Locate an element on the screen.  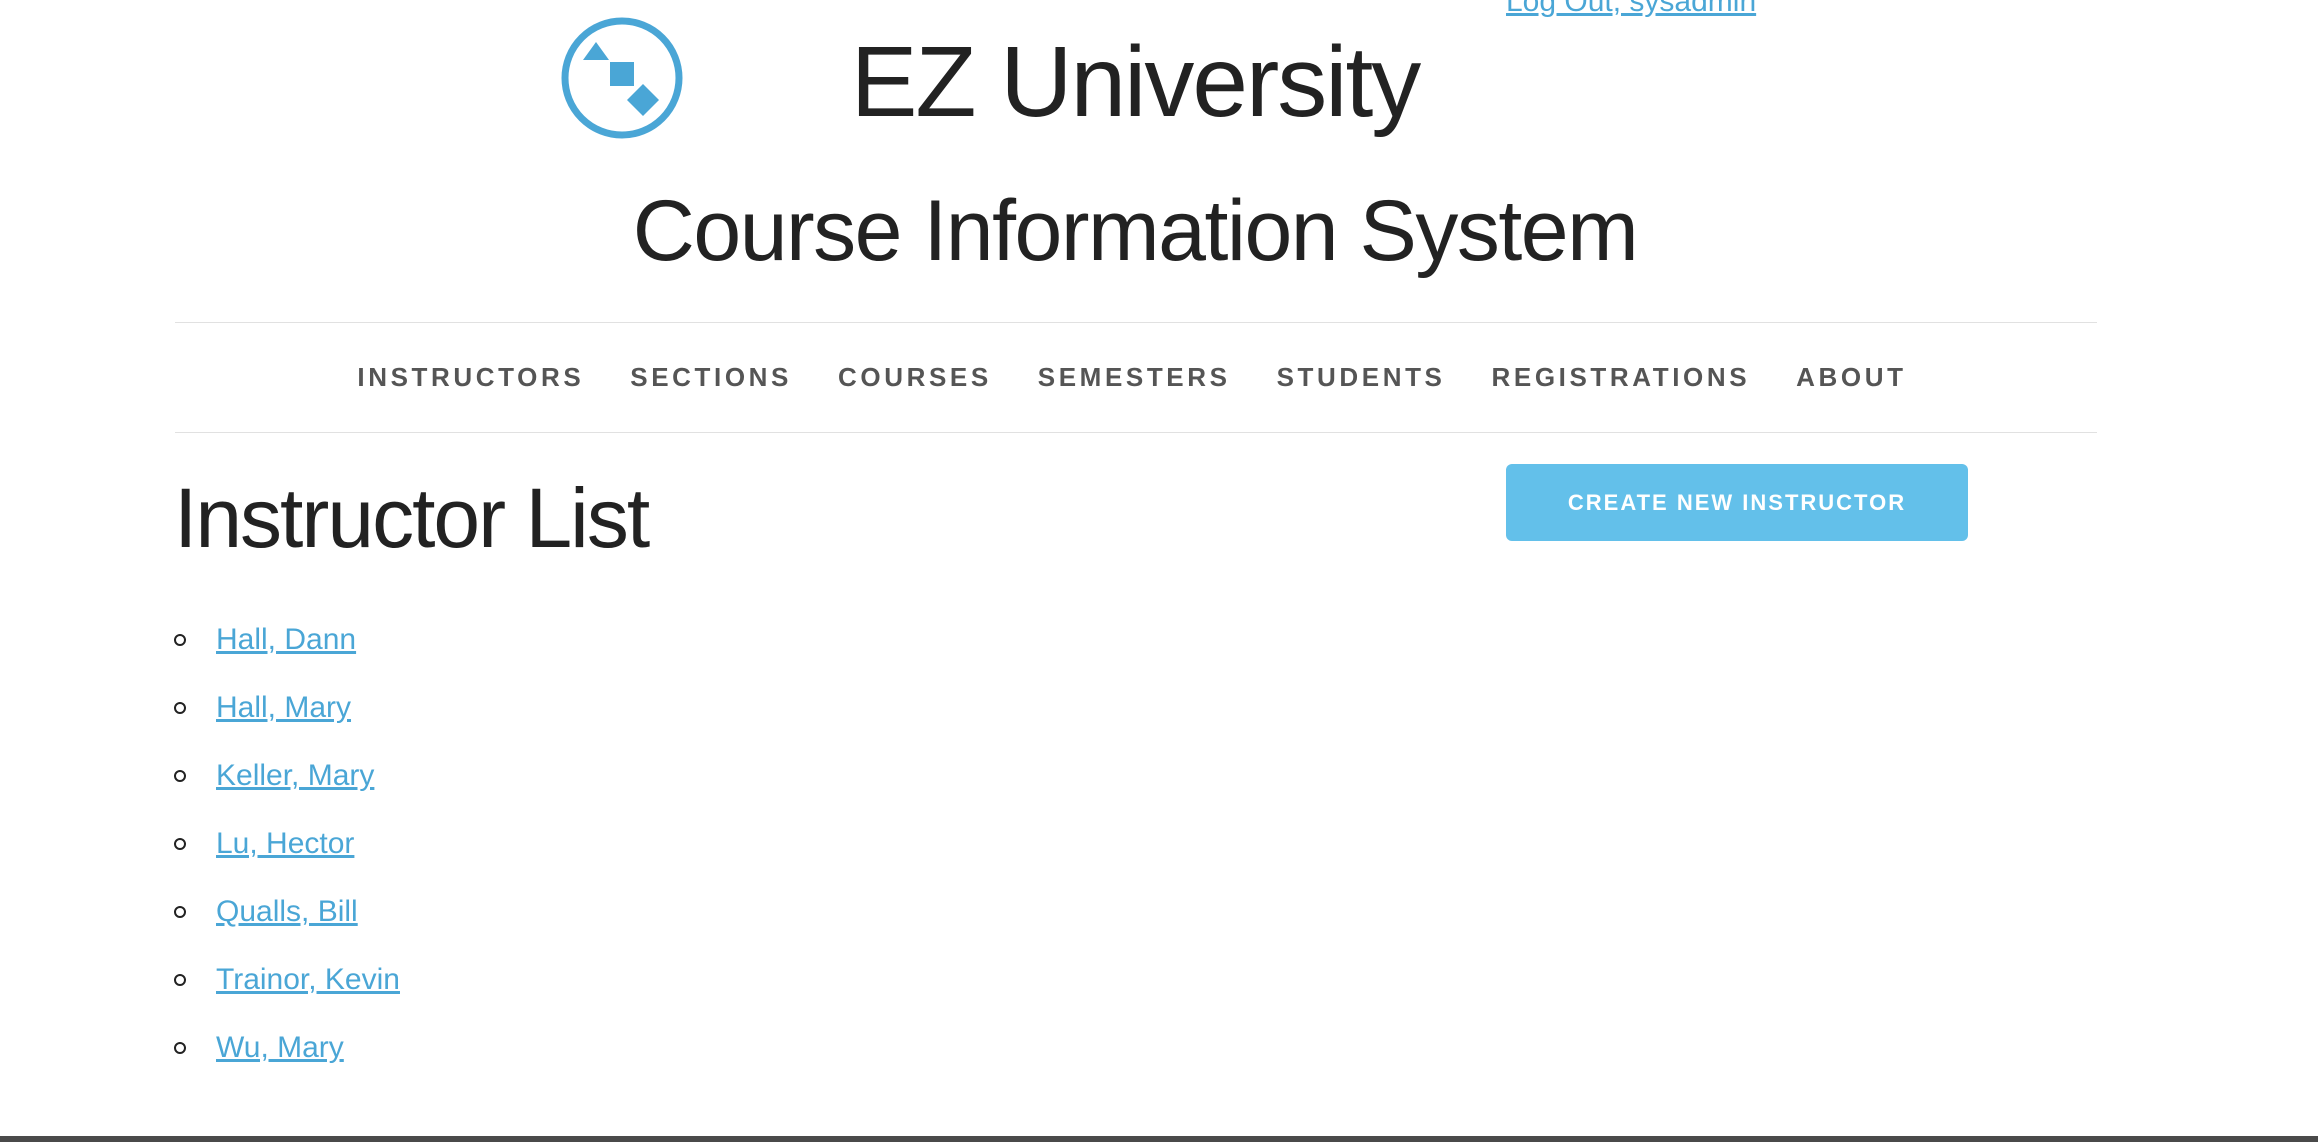
list-item: Keller, Mary is located at coordinates (287, 776).